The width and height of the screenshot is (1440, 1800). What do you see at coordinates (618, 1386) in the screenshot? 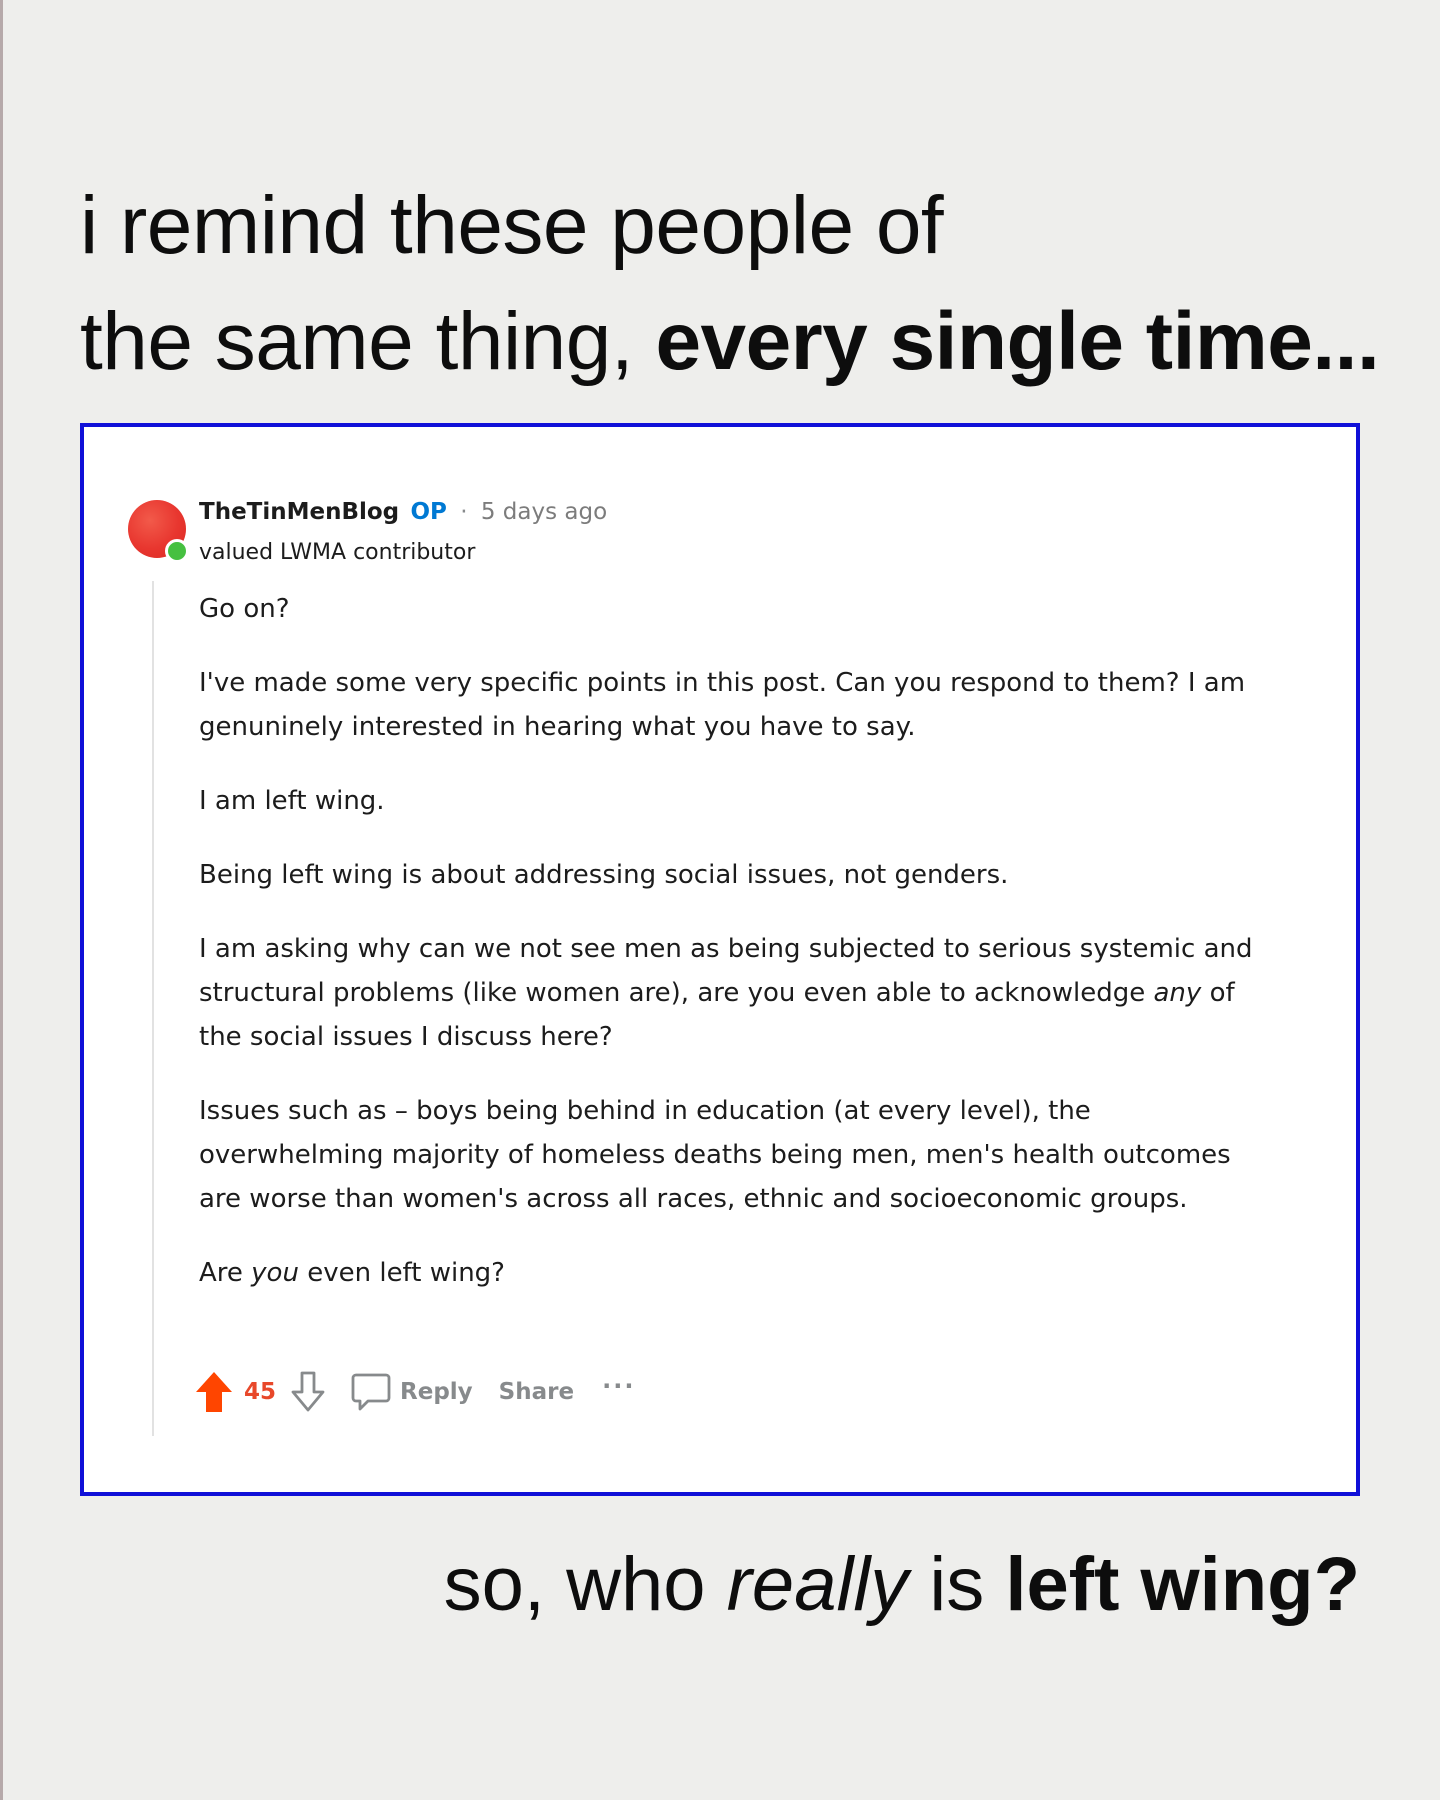
I see `more-options-button: ···` at bounding box center [618, 1386].